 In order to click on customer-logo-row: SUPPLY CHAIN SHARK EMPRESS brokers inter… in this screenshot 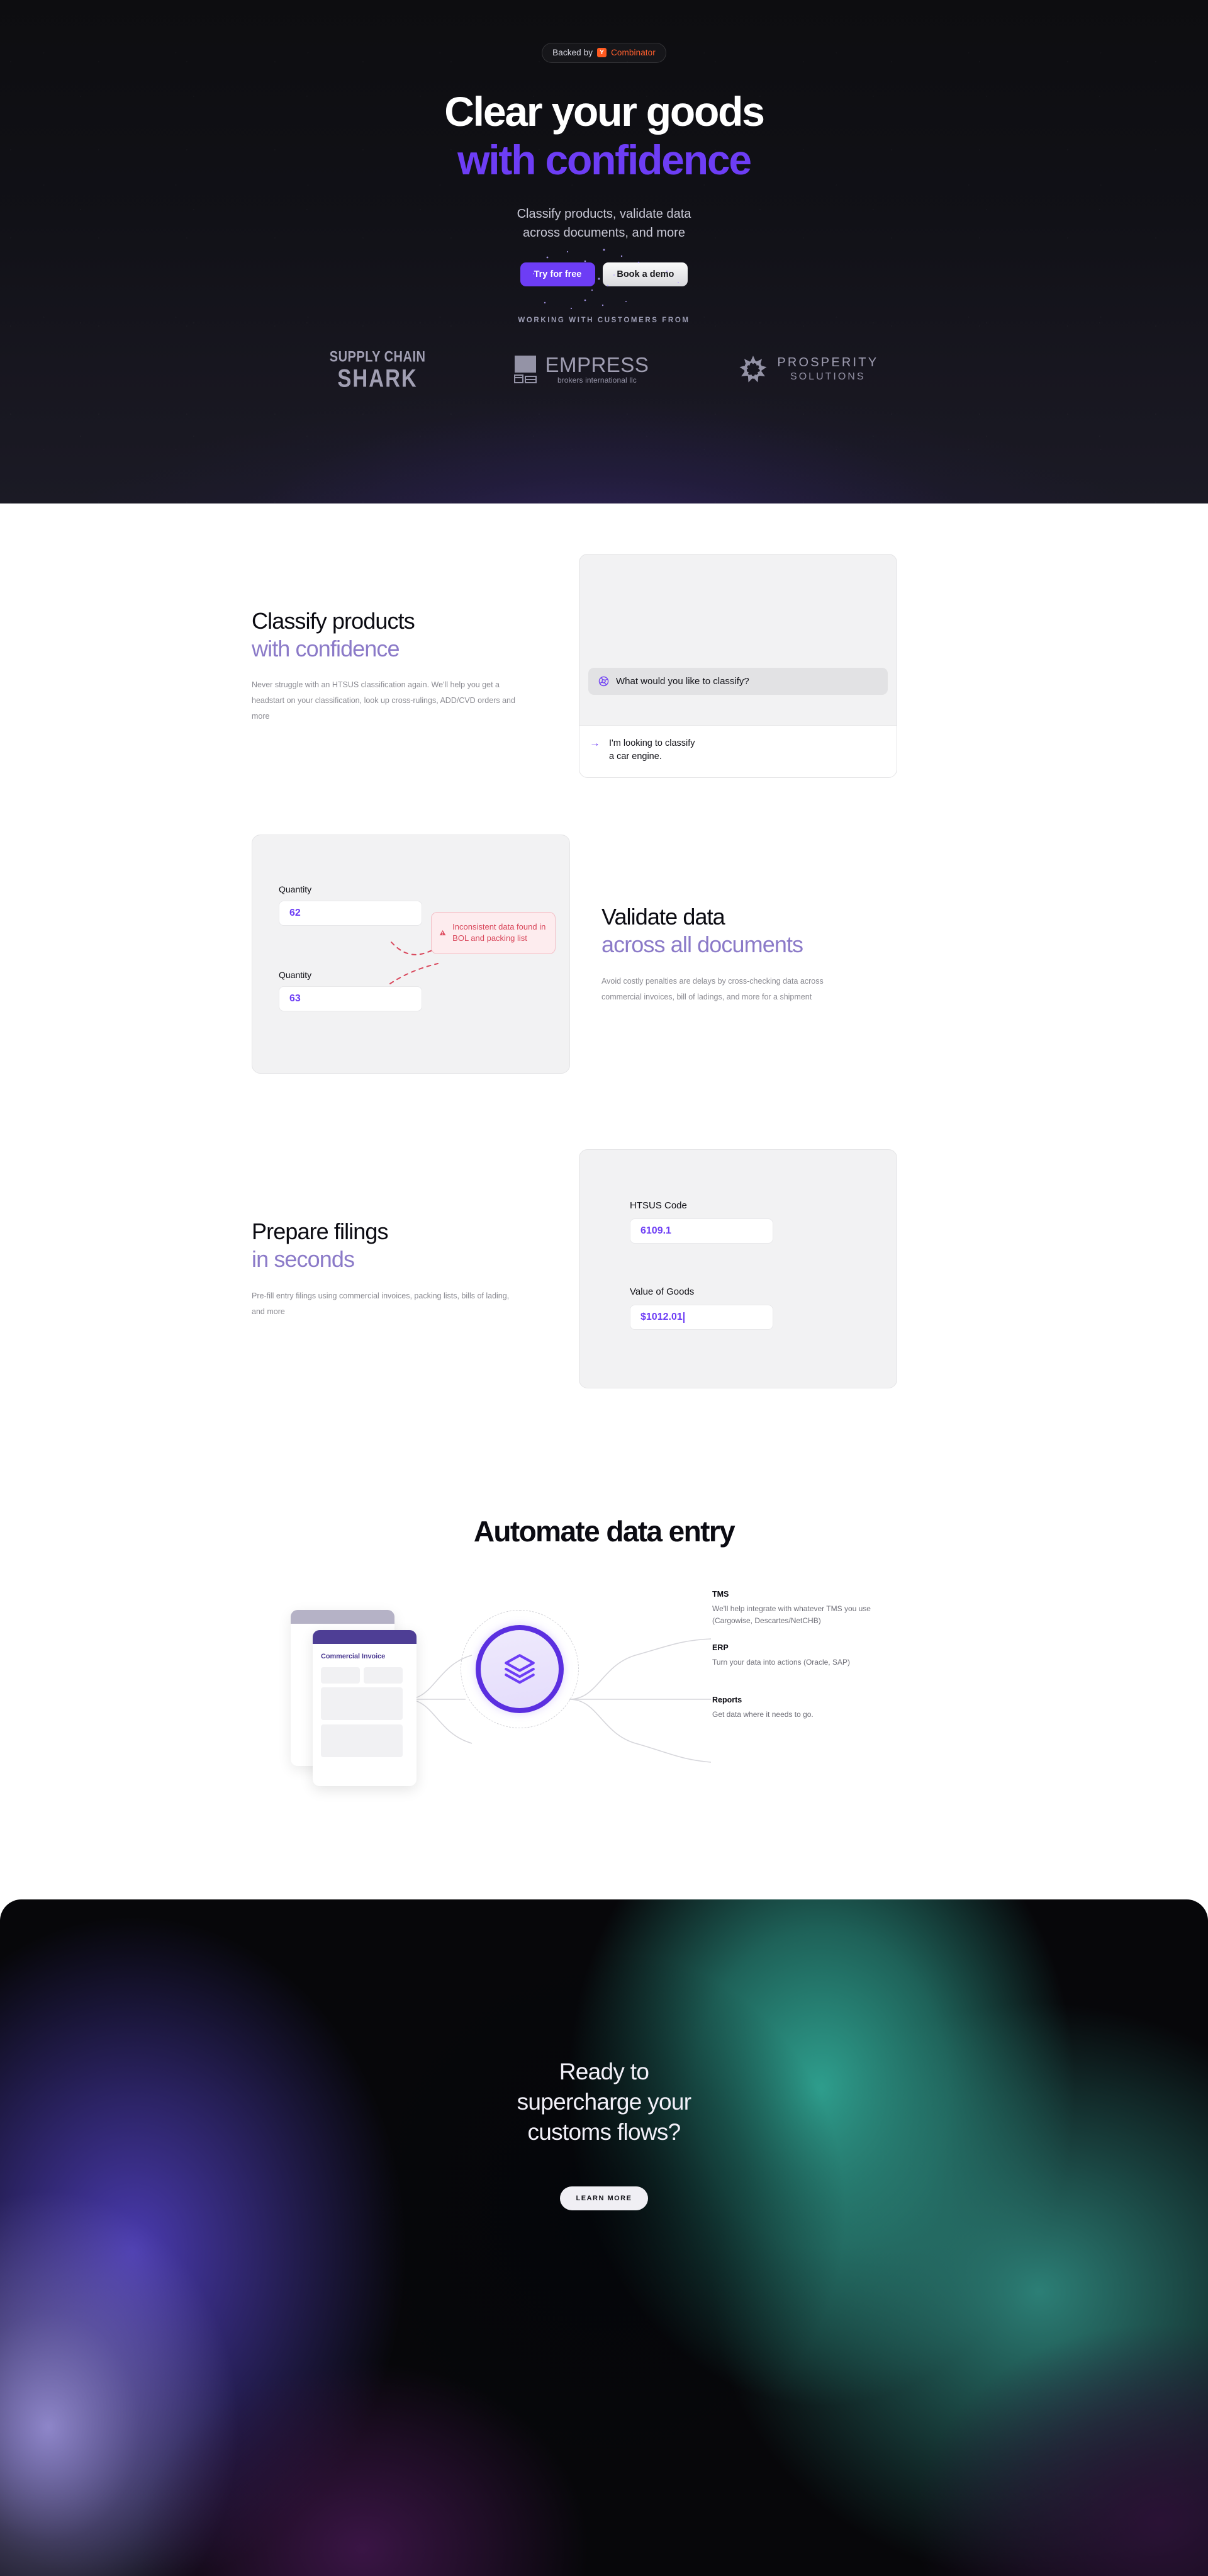, I will do `click(604, 370)`.